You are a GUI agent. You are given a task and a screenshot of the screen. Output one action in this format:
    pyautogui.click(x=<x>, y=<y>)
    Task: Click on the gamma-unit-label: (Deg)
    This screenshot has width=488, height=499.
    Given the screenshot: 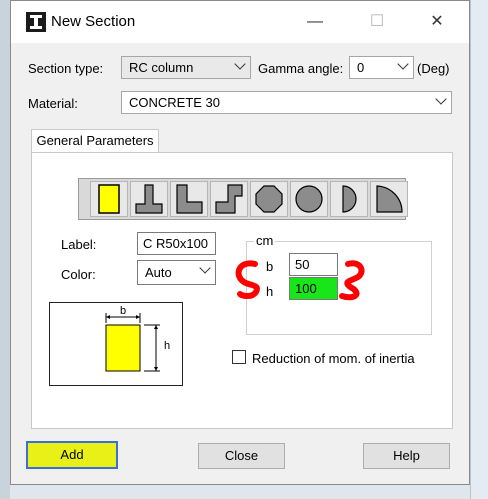 What is the action you would take?
    pyautogui.click(x=433, y=68)
    